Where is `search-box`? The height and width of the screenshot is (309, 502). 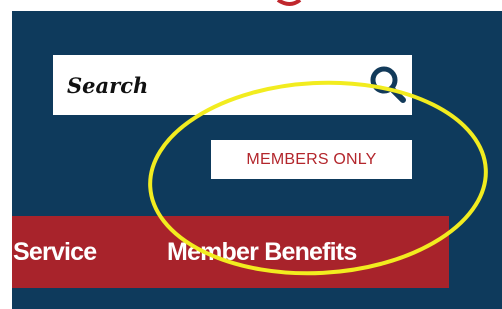 search-box is located at coordinates (232, 85).